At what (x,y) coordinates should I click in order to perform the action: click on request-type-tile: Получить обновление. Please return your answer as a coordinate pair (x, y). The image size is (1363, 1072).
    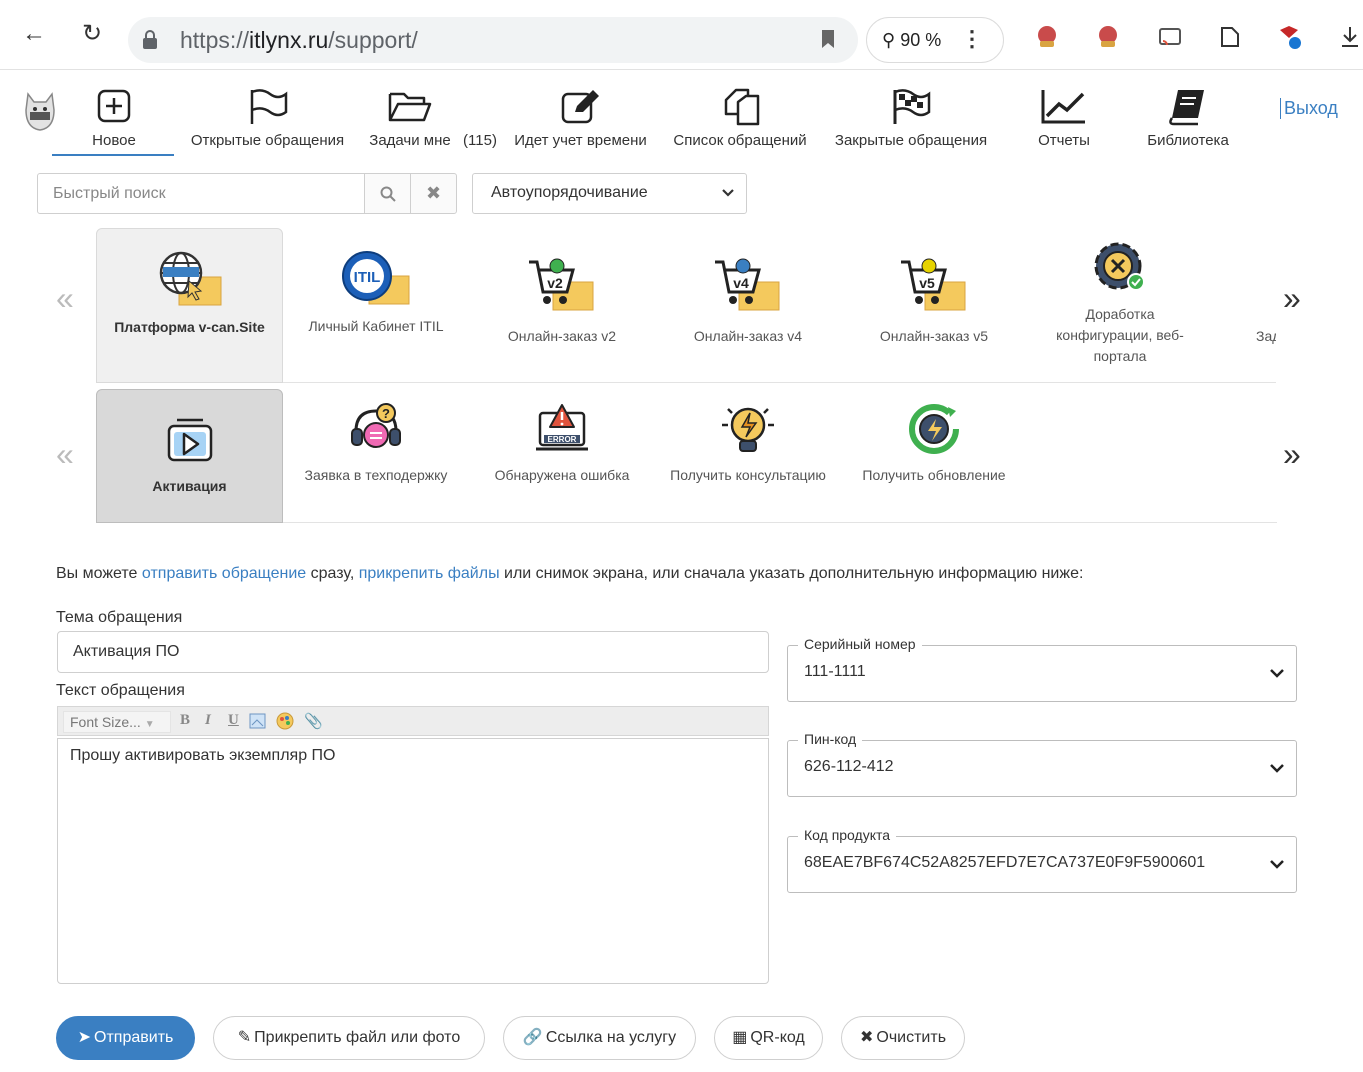
    Looking at the image, I should click on (934, 456).